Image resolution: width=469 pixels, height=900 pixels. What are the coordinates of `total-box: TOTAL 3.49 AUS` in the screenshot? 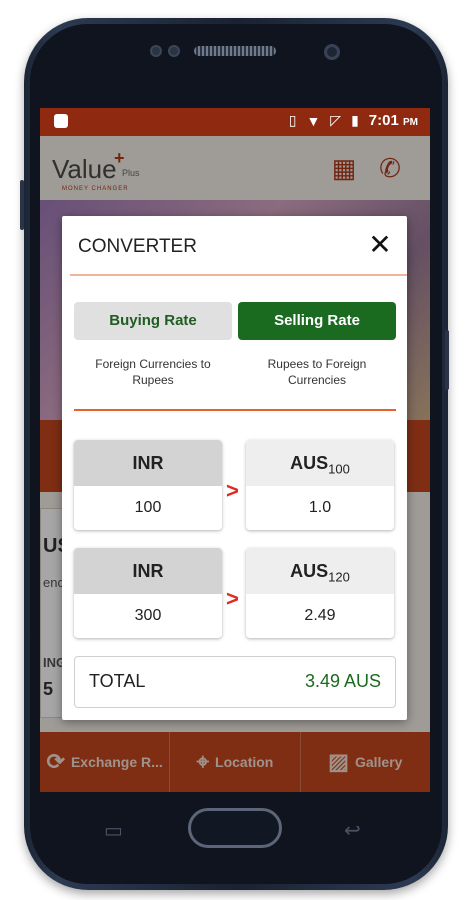 It's located at (235, 682).